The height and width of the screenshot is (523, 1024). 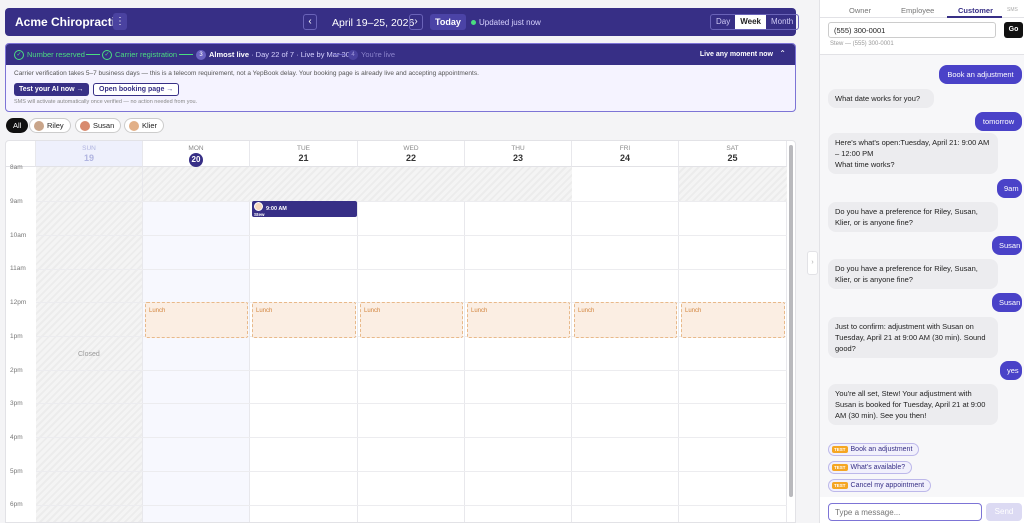 What do you see at coordinates (732, 148) in the screenshot?
I see `day-name: SAT` at bounding box center [732, 148].